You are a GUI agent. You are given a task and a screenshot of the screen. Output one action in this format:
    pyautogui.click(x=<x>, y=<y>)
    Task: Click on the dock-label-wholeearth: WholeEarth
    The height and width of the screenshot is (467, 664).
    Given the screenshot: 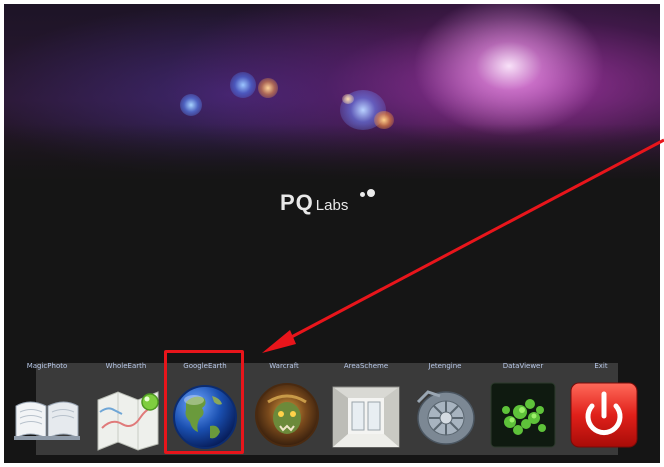 What is the action you would take?
    pyautogui.click(x=126, y=366)
    